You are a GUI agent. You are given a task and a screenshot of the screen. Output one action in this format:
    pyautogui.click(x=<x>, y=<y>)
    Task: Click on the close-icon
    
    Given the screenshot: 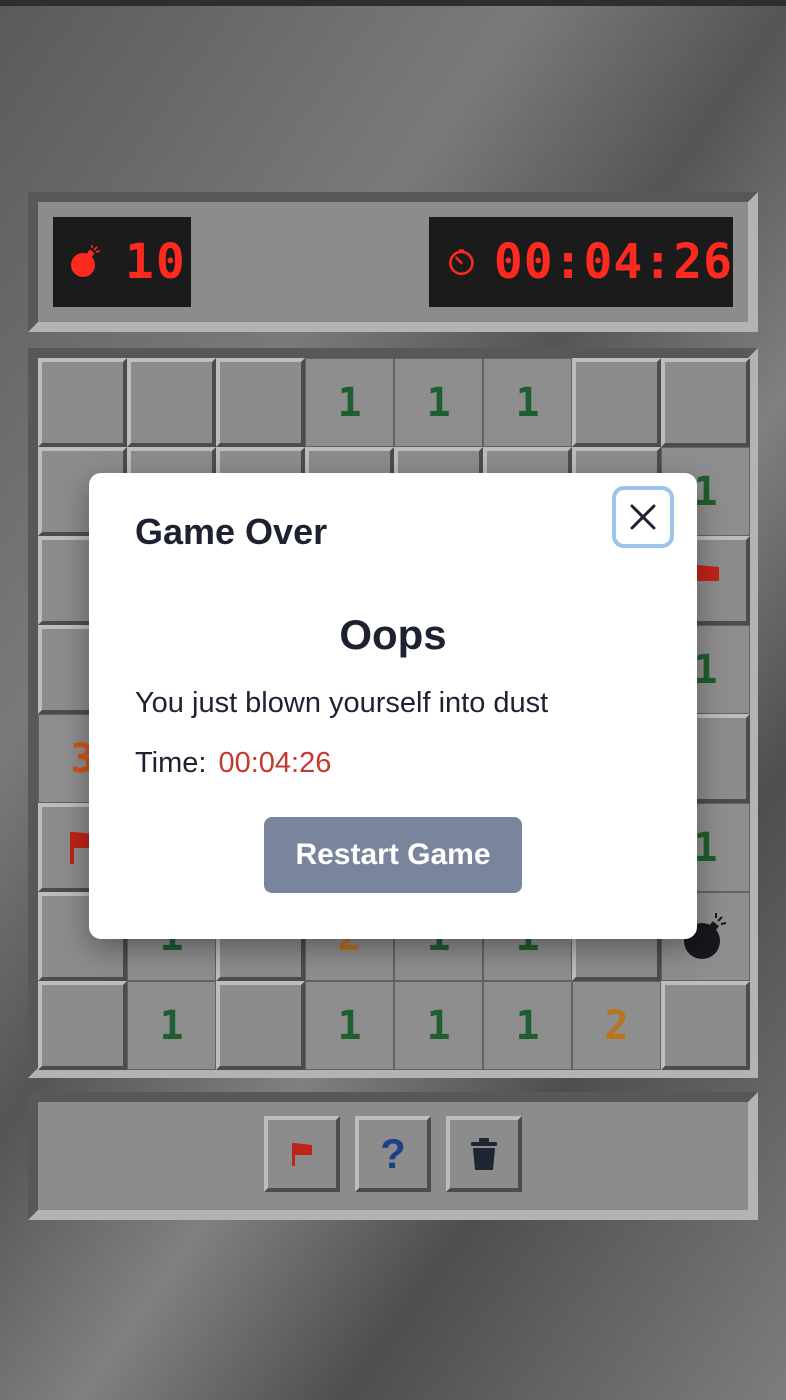 What is the action you would take?
    pyautogui.click(x=643, y=517)
    